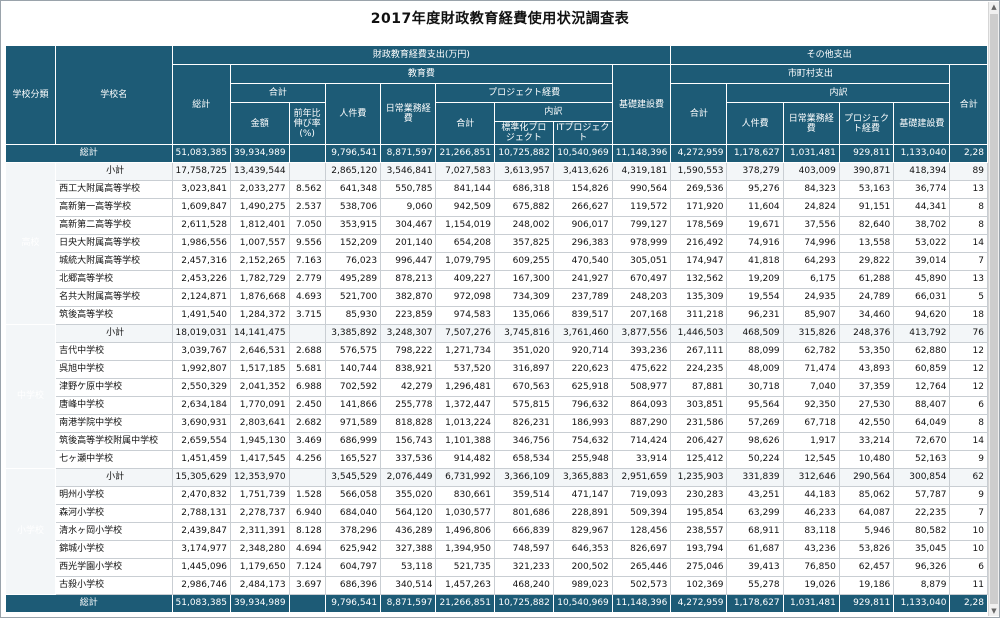 This screenshot has height=618, width=1000. What do you see at coordinates (307, 279) in the screenshot?
I see `value-cell: 2.779` at bounding box center [307, 279].